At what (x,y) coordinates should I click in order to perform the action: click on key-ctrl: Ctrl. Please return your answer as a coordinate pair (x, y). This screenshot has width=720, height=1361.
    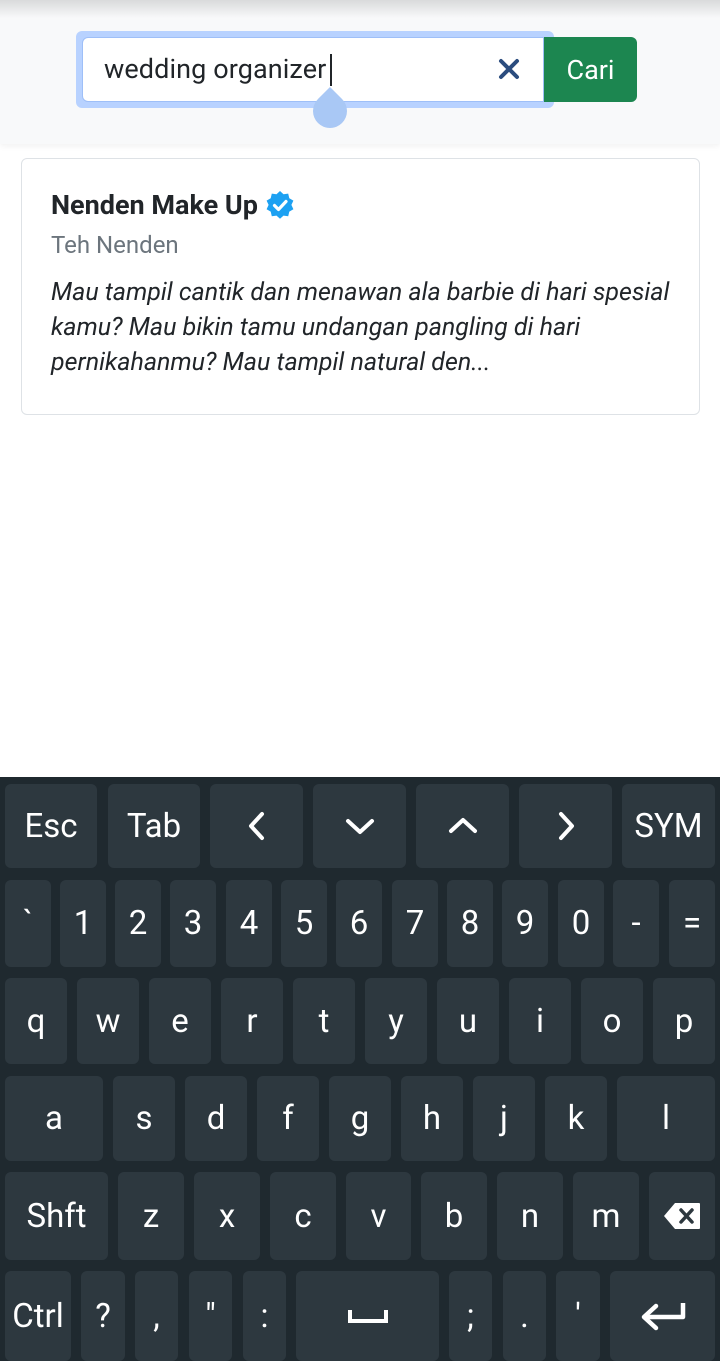
    Looking at the image, I should click on (38, 1316).